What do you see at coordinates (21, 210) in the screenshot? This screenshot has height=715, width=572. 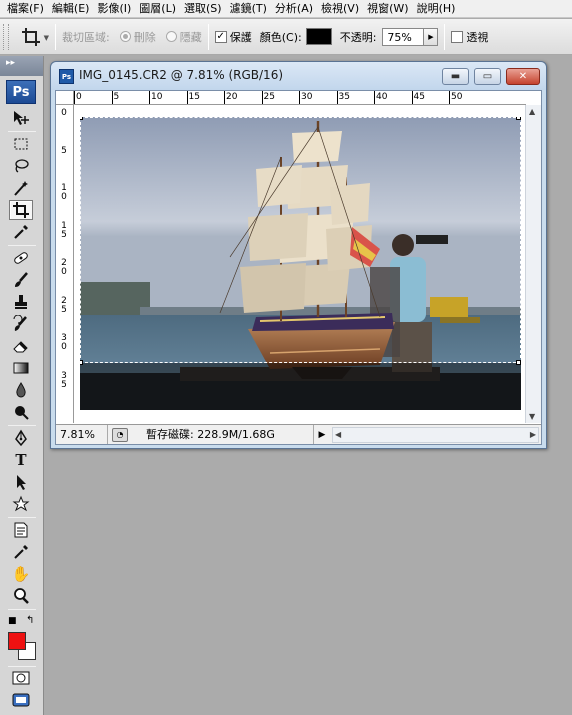 I see `crop-tool-icon` at bounding box center [21, 210].